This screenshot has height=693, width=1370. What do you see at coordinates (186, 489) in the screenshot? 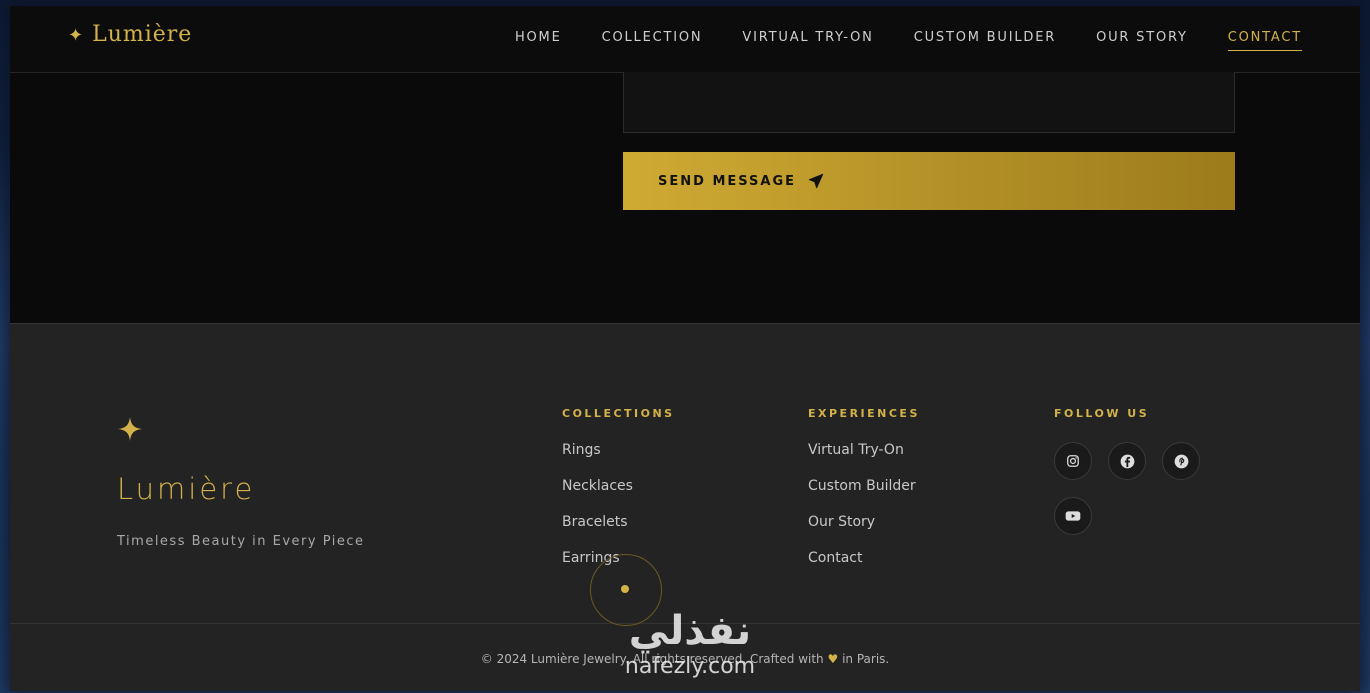
I see `footer-brand: Lumière` at bounding box center [186, 489].